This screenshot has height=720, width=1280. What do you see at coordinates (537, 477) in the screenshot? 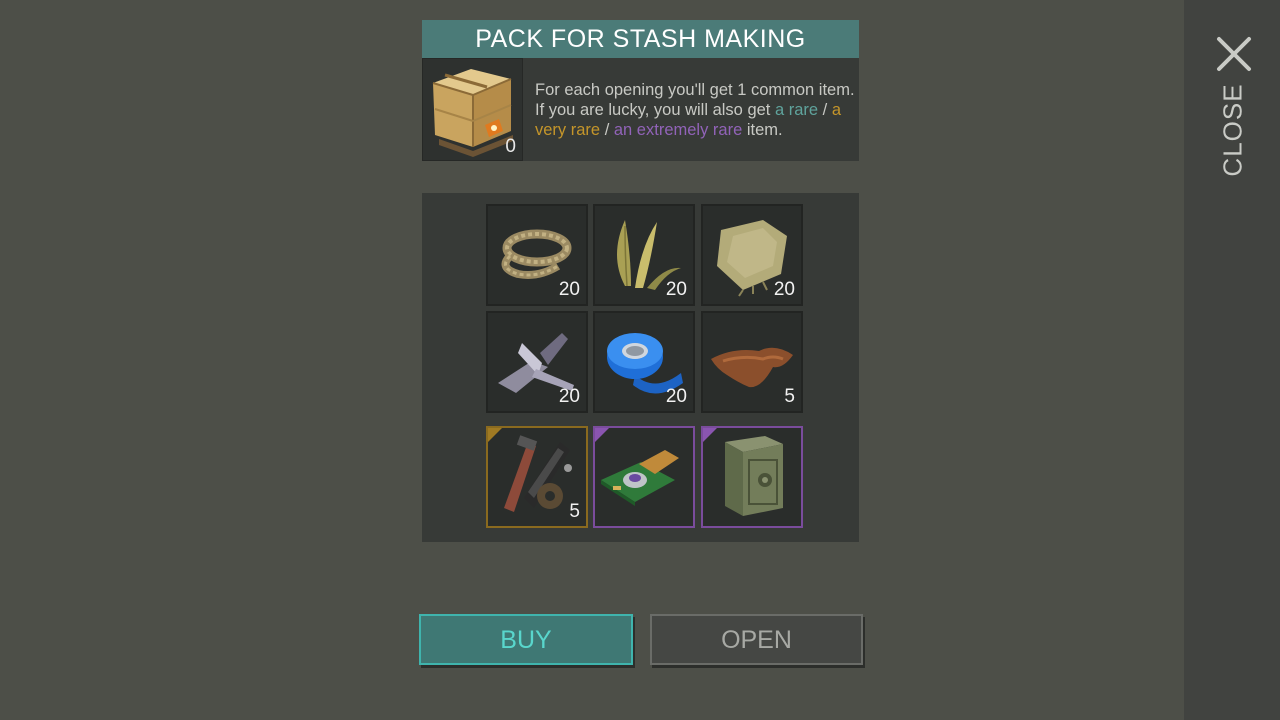
I see `item-slot-spare-parts: 5` at bounding box center [537, 477].